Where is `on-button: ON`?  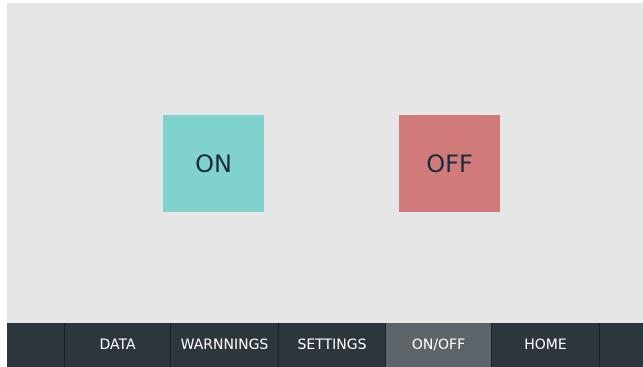 on-button: ON is located at coordinates (213, 163).